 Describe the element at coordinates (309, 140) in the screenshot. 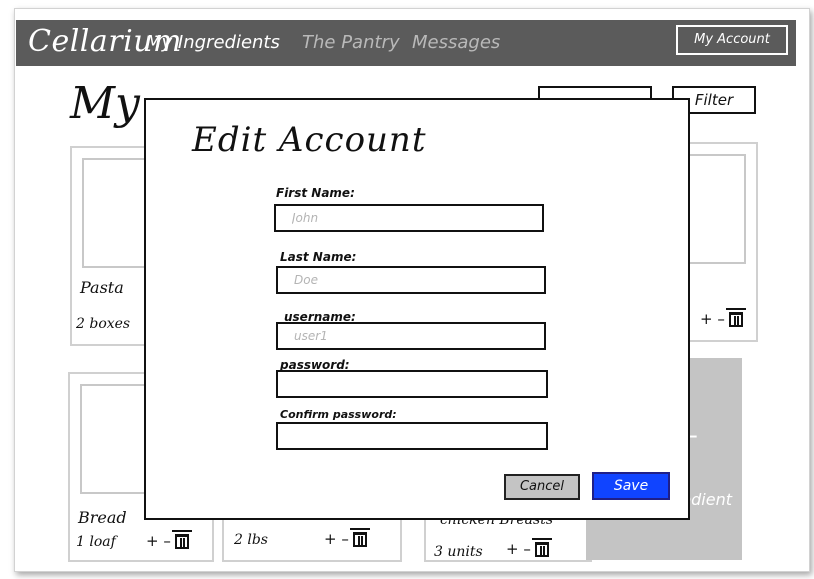

I see `modal-title: Edit Account` at that location.